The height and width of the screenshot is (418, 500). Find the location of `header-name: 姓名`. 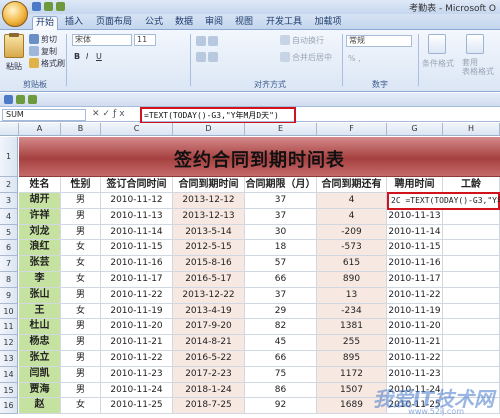

header-name: 姓名 is located at coordinates (40, 185).